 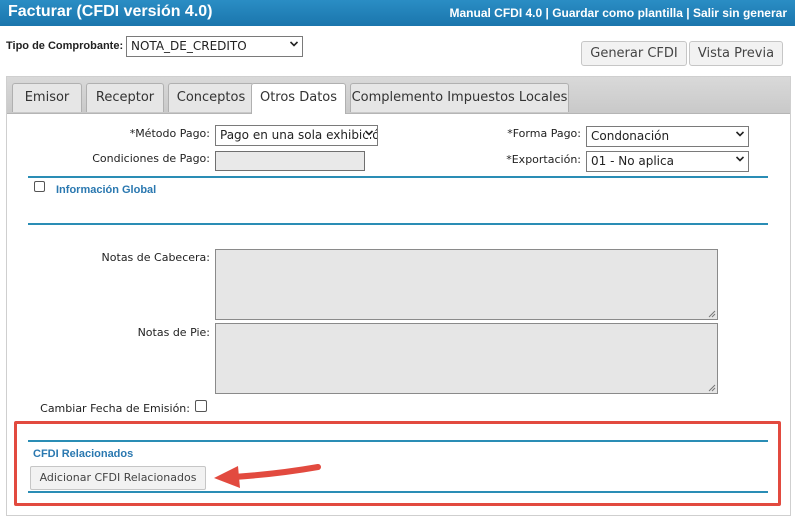 What do you see at coordinates (173, 332) in the screenshot?
I see `notas-pie-label: Notas de Pie:` at bounding box center [173, 332].